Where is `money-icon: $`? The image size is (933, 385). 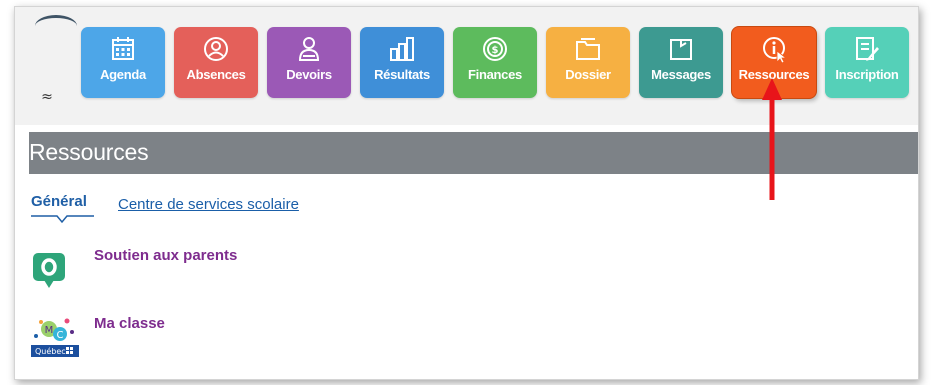
money-icon: $ is located at coordinates (495, 49).